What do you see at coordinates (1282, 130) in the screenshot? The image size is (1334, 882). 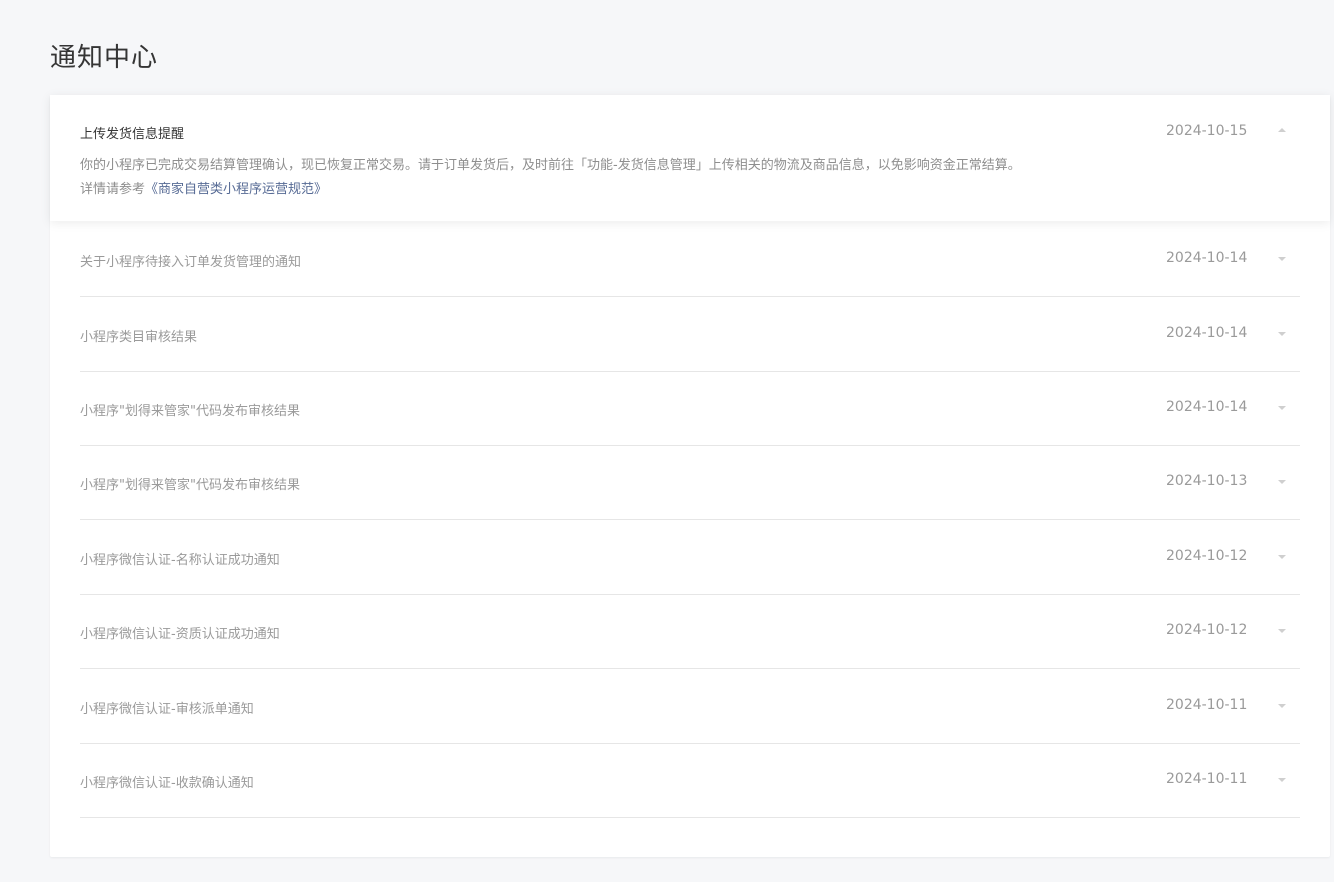 I see `caret-up-icon` at bounding box center [1282, 130].